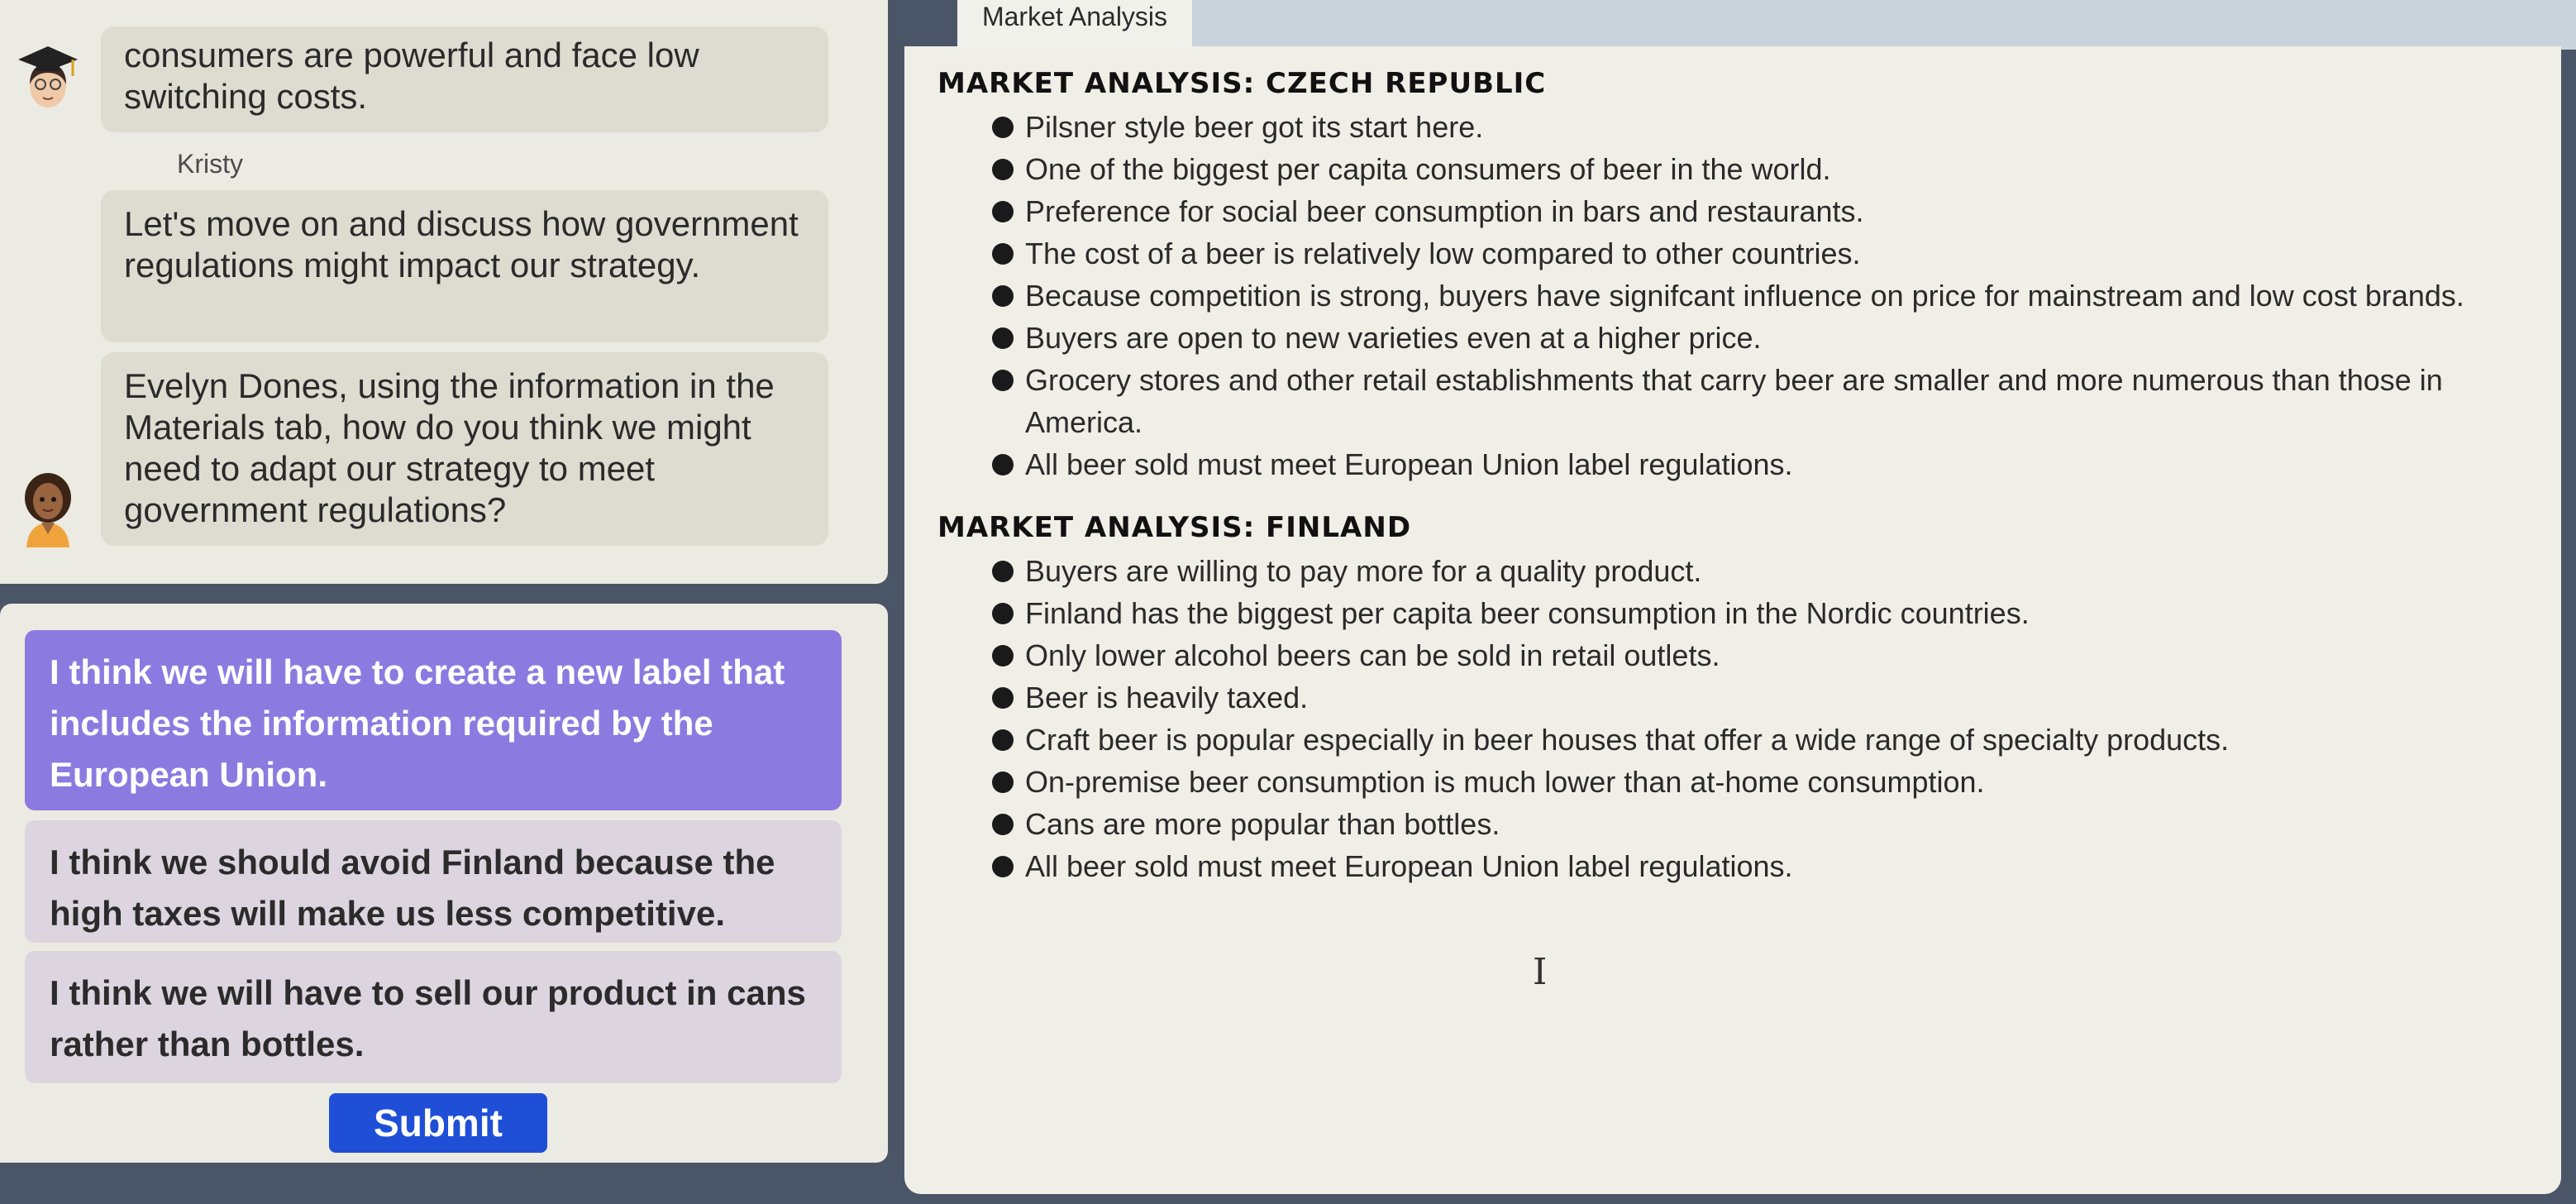  I want to click on list-item-text: Beer is heavily taxed., so click(1167, 697).